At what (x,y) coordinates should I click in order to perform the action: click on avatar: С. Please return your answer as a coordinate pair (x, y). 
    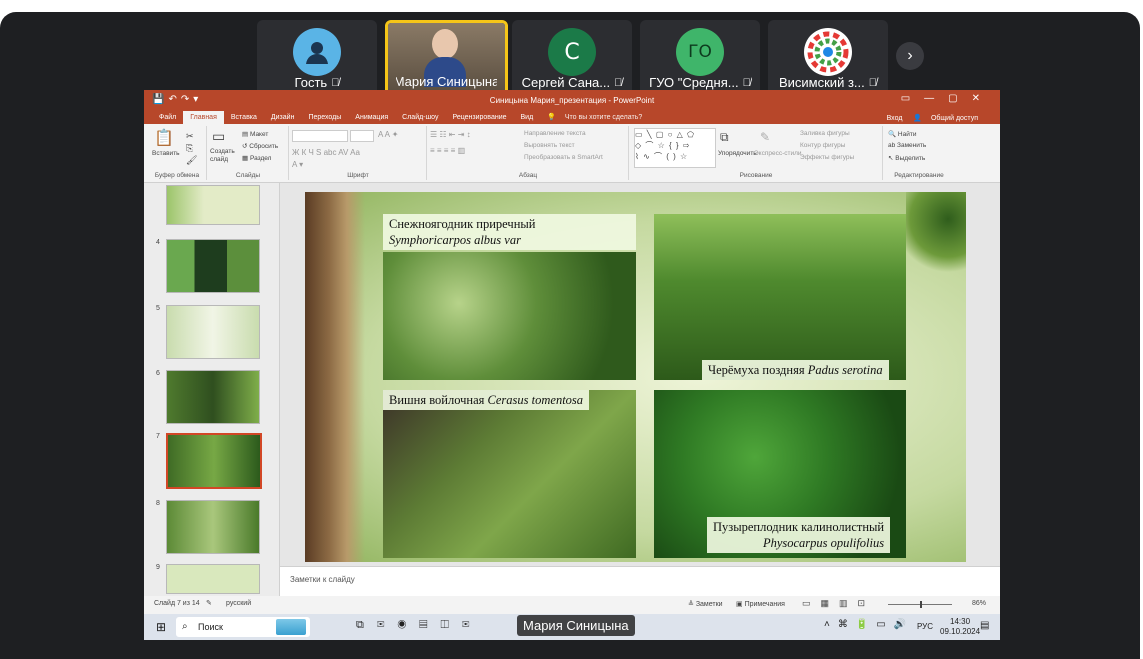
    Looking at the image, I should click on (572, 52).